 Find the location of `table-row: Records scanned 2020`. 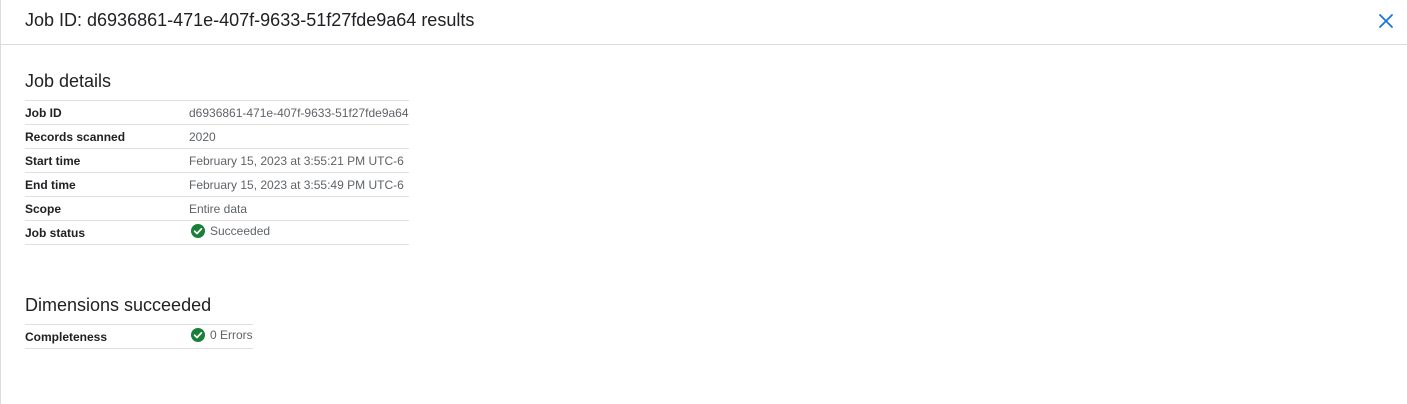

table-row: Records scanned 2020 is located at coordinates (217, 136).